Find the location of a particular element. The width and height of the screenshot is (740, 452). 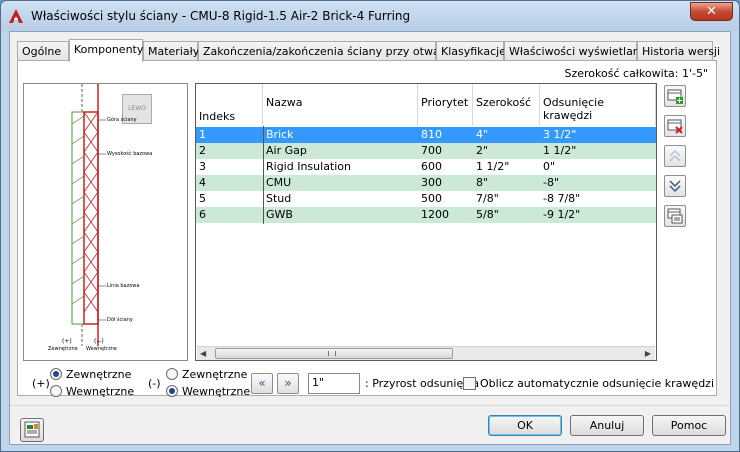

plus-exterior-label: Zewnętrzne is located at coordinates (98, 374).